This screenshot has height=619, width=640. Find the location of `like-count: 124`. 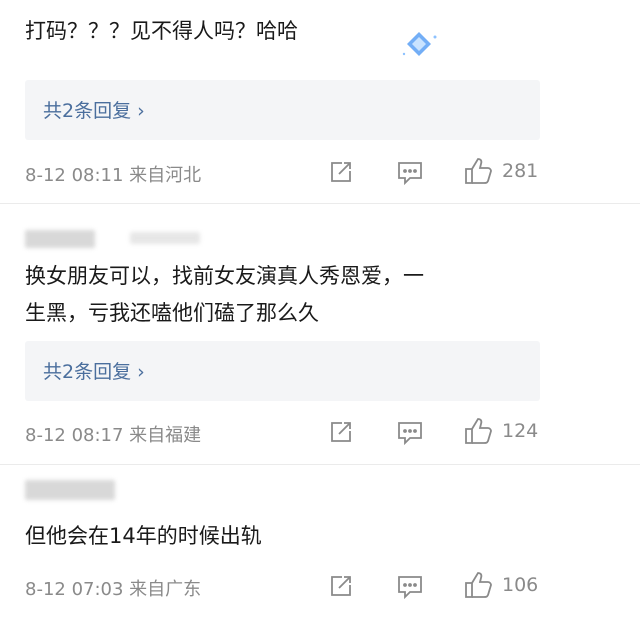

like-count: 124 is located at coordinates (520, 431).